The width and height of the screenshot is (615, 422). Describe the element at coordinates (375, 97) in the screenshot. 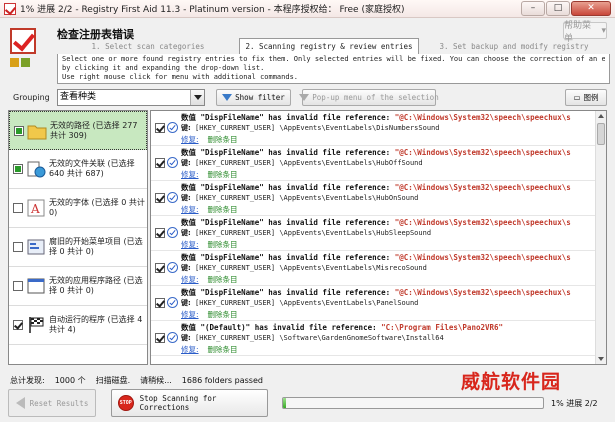

I see `popup-menu-label: Pop-up menu of the selection` at that location.